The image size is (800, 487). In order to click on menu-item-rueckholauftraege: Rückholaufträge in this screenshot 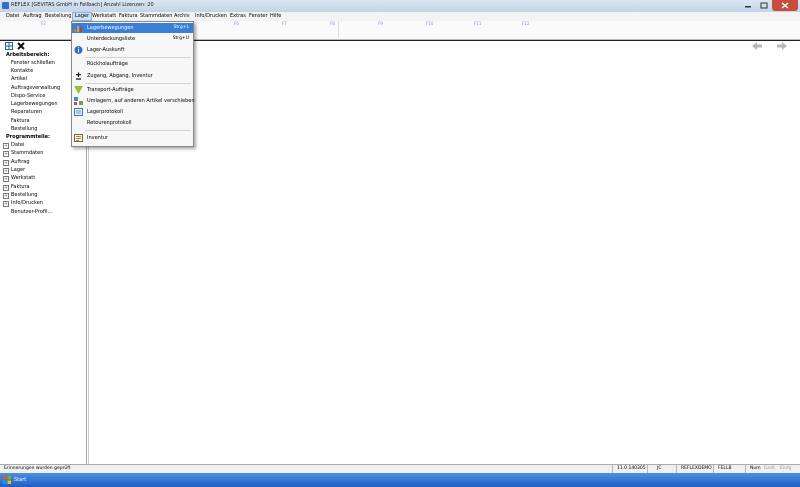, I will do `click(132, 64)`.